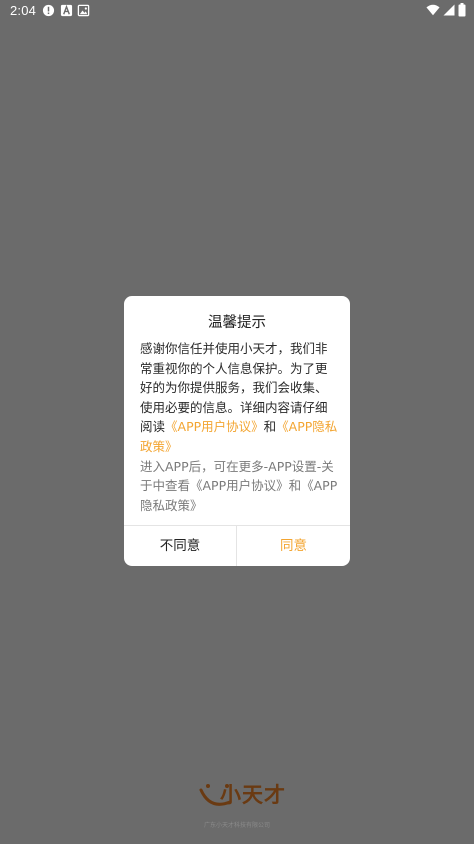  What do you see at coordinates (462, 10) in the screenshot?
I see `battery-icon` at bounding box center [462, 10].